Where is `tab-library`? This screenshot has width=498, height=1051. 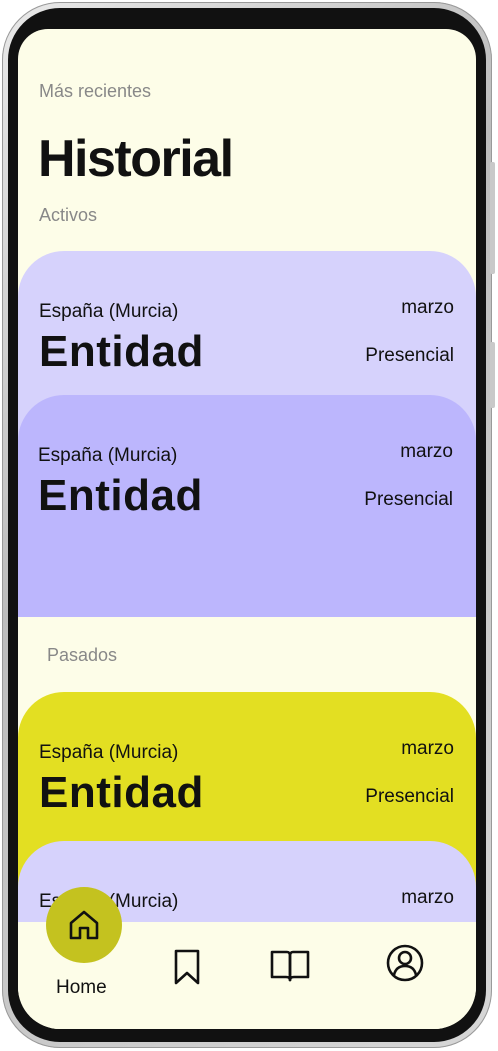 tab-library is located at coordinates (290, 965).